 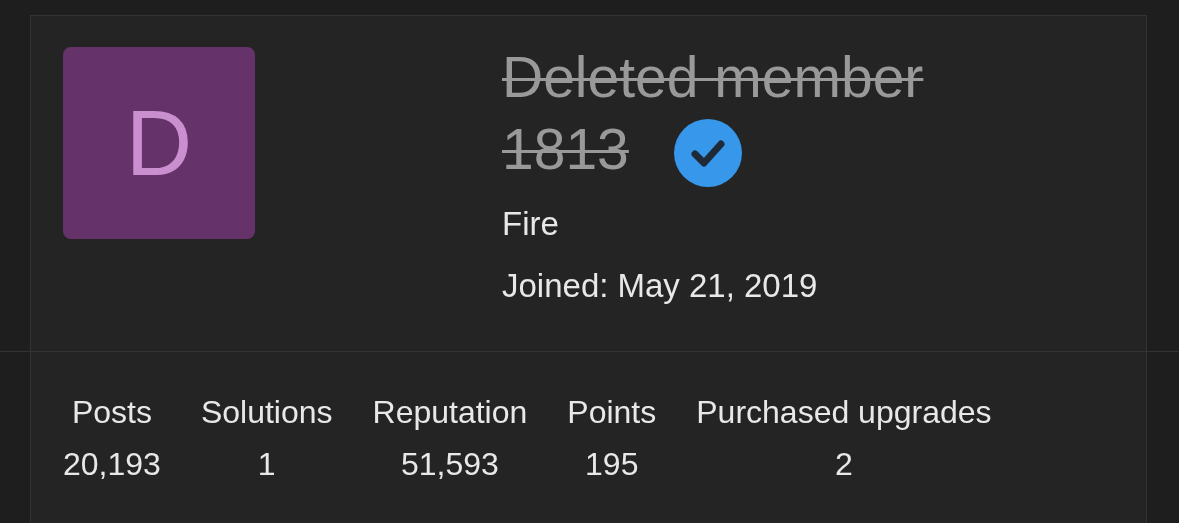 I want to click on stat-value: 51,593, so click(x=449, y=464).